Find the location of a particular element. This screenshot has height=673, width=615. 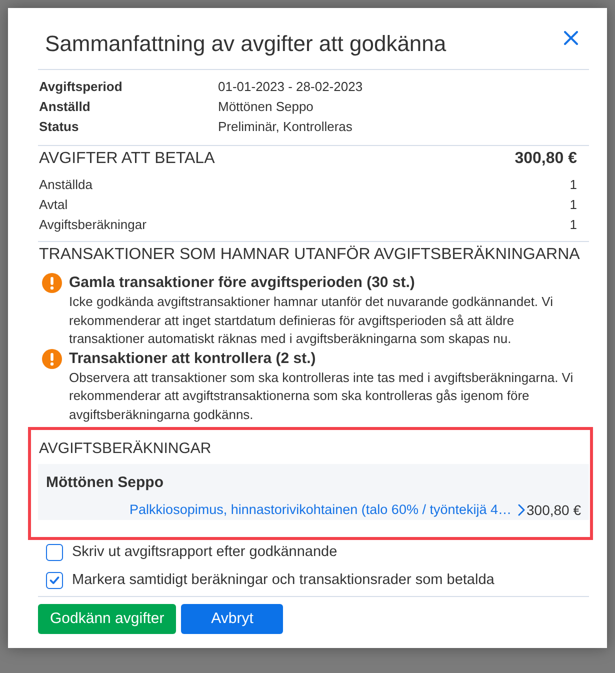

checkbox-label: Markera samtidigt beräkningar och transaktionsrader som betalda is located at coordinates (283, 580).